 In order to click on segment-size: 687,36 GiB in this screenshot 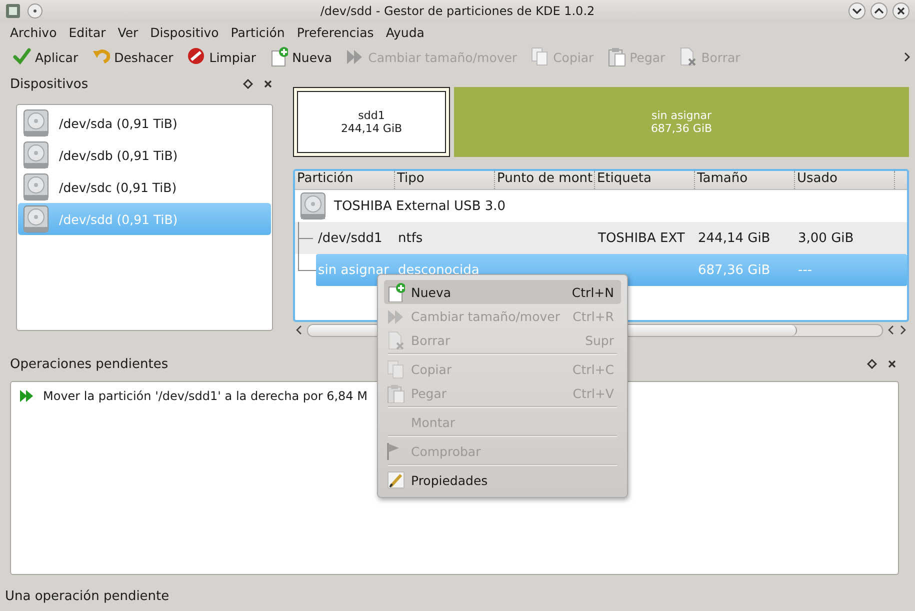, I will do `click(681, 128)`.